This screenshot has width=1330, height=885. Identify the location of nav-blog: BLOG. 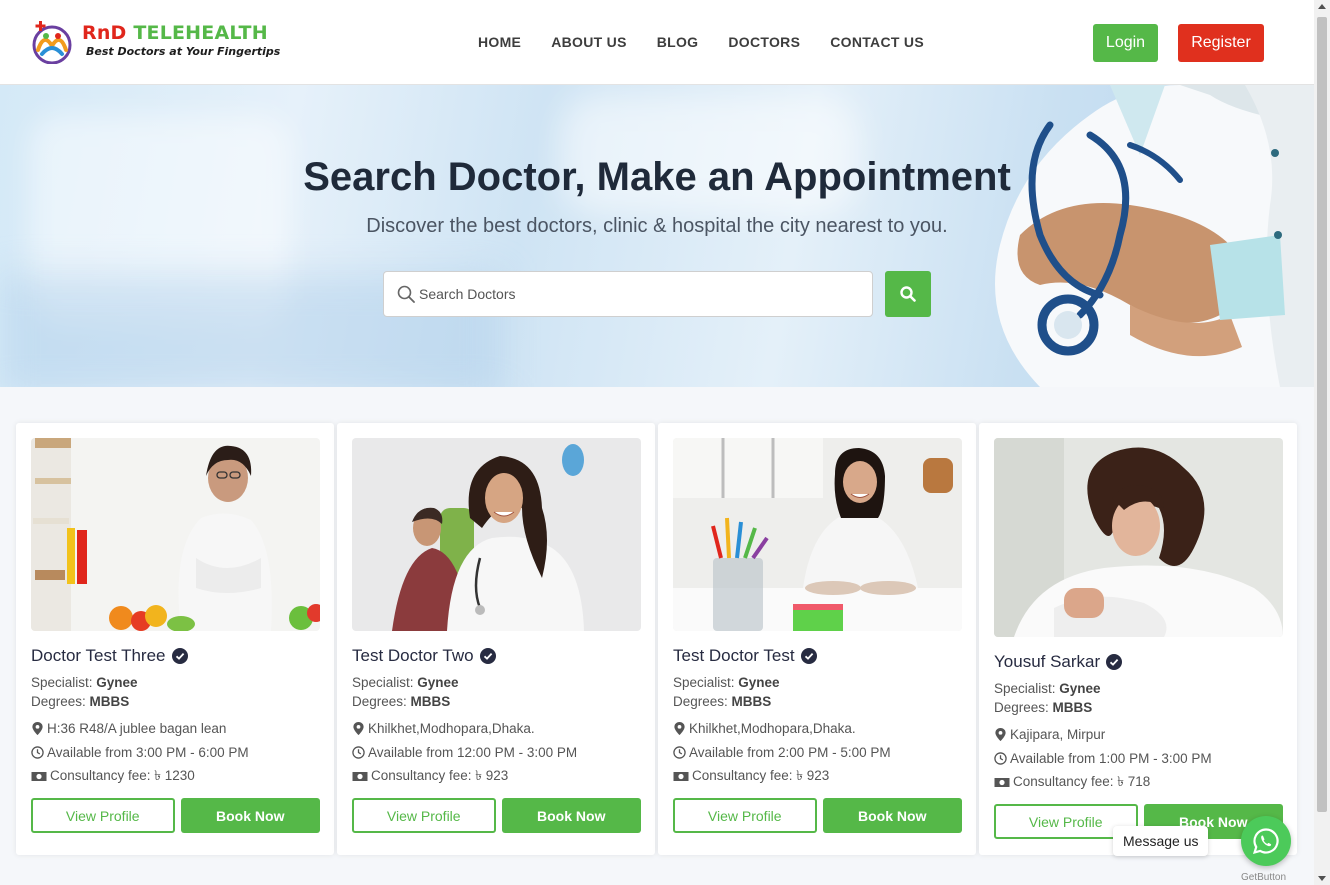
(678, 42).